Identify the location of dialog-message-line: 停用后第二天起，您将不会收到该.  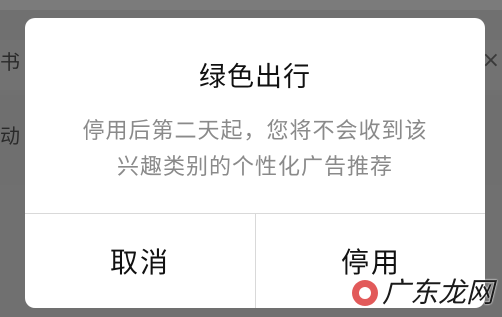
(255, 131).